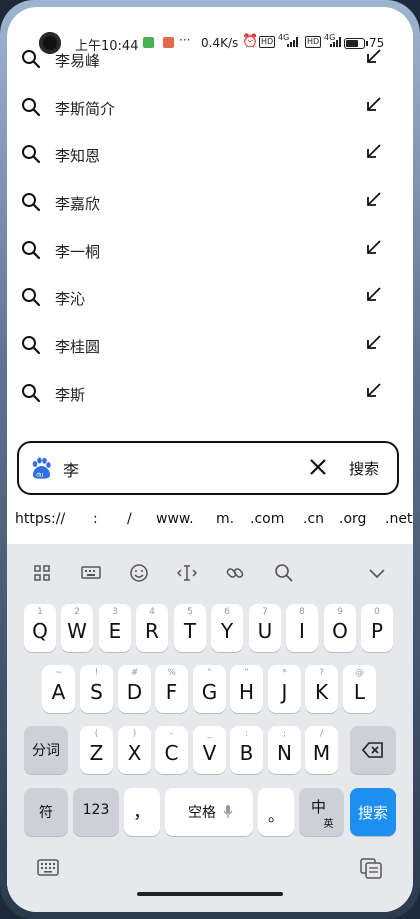  What do you see at coordinates (134, 689) in the screenshot?
I see `key-d: # D` at bounding box center [134, 689].